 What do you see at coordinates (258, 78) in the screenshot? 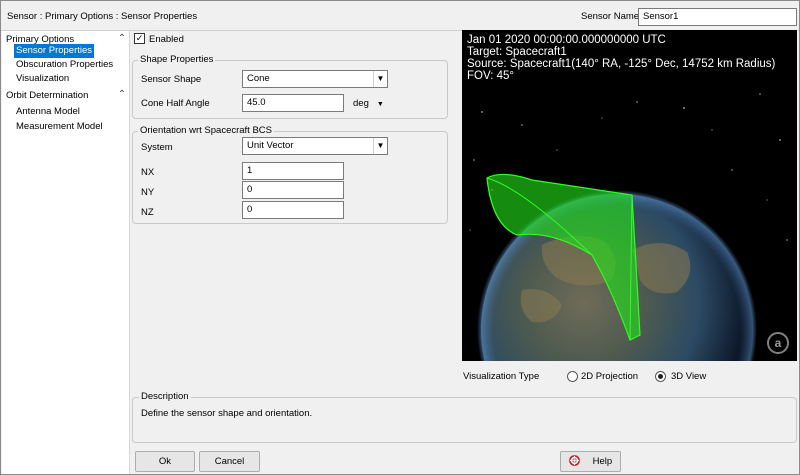
I see `sensor-shape-value: Cone` at bounding box center [258, 78].